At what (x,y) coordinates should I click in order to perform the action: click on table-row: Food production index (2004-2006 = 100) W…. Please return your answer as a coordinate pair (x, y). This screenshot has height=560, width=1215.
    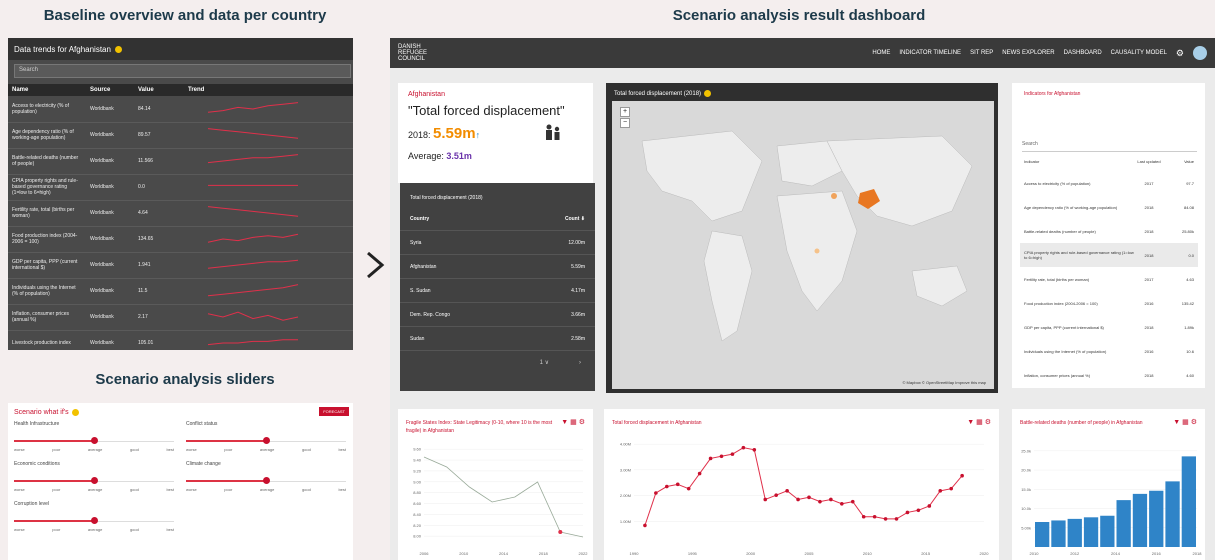
    Looking at the image, I should click on (180, 239).